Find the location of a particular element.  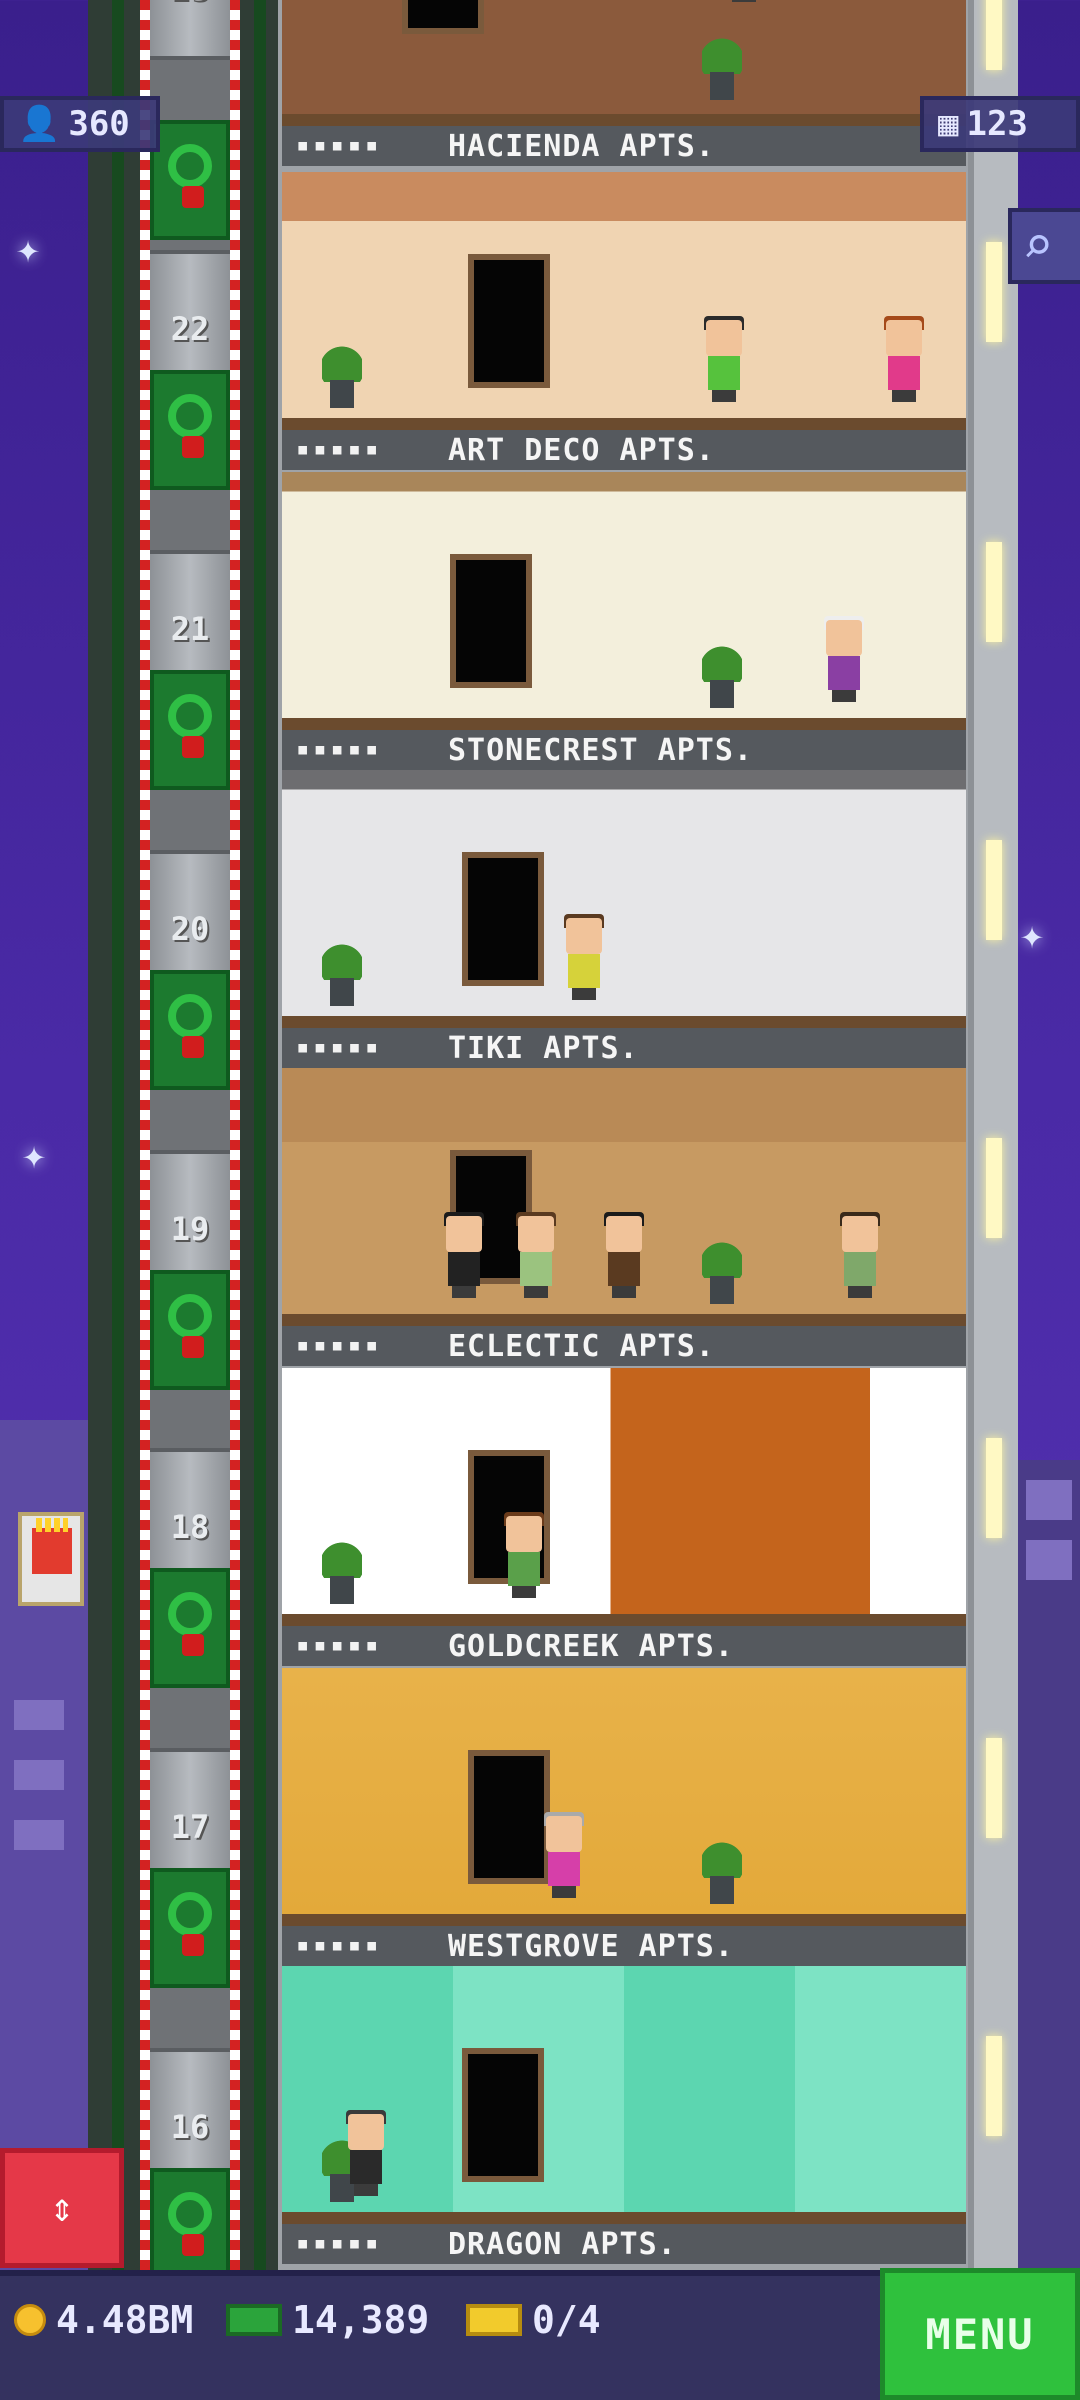

coins-stat: 4.48BM is located at coordinates (103, 2320).